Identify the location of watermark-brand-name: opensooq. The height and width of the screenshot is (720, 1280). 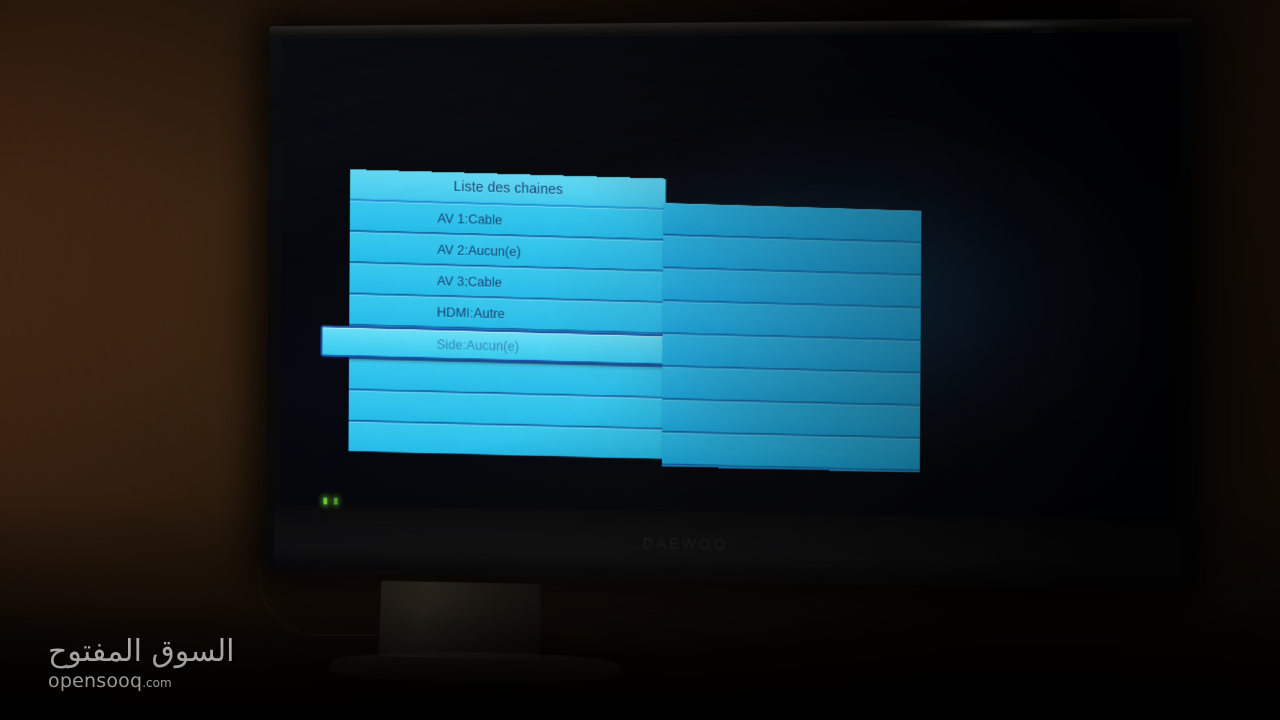
(95, 681).